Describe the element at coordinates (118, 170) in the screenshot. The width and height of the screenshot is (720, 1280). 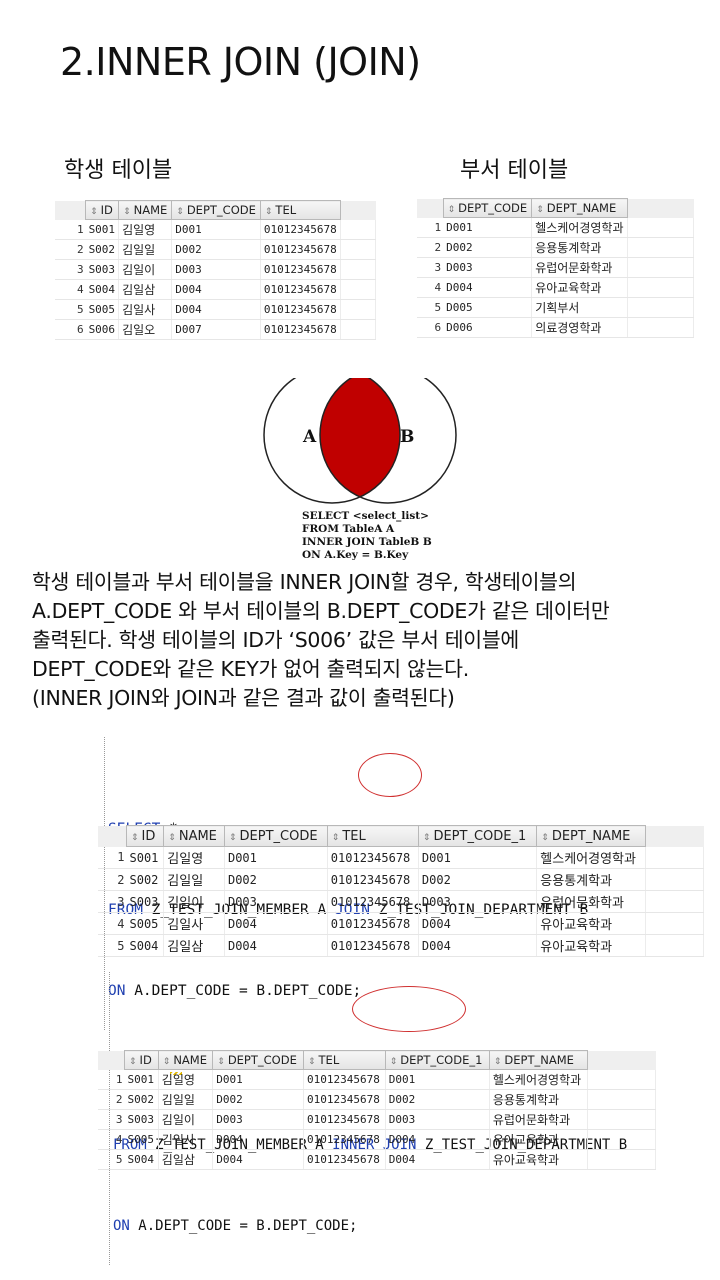
I see `student-table-label: 학생 테이블` at that location.